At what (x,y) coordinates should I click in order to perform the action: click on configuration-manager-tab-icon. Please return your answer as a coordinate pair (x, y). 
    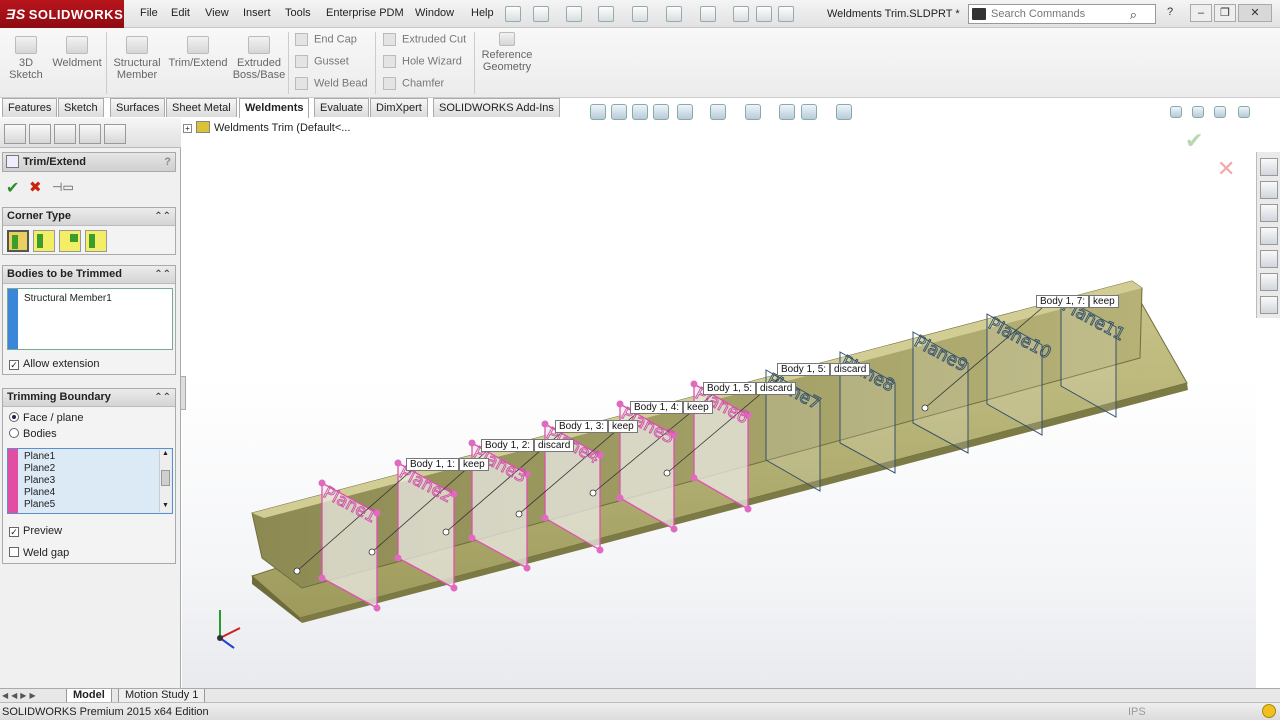
    Looking at the image, I should click on (65, 134).